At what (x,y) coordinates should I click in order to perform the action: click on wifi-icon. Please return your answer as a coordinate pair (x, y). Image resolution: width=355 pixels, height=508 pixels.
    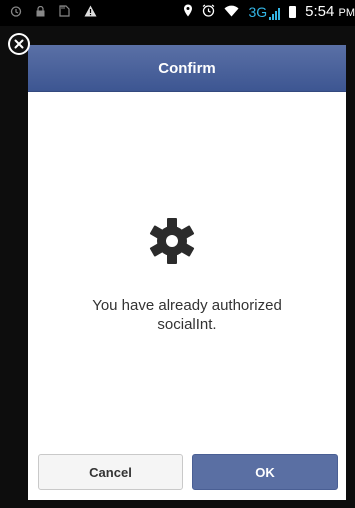
    Looking at the image, I should click on (231, 12).